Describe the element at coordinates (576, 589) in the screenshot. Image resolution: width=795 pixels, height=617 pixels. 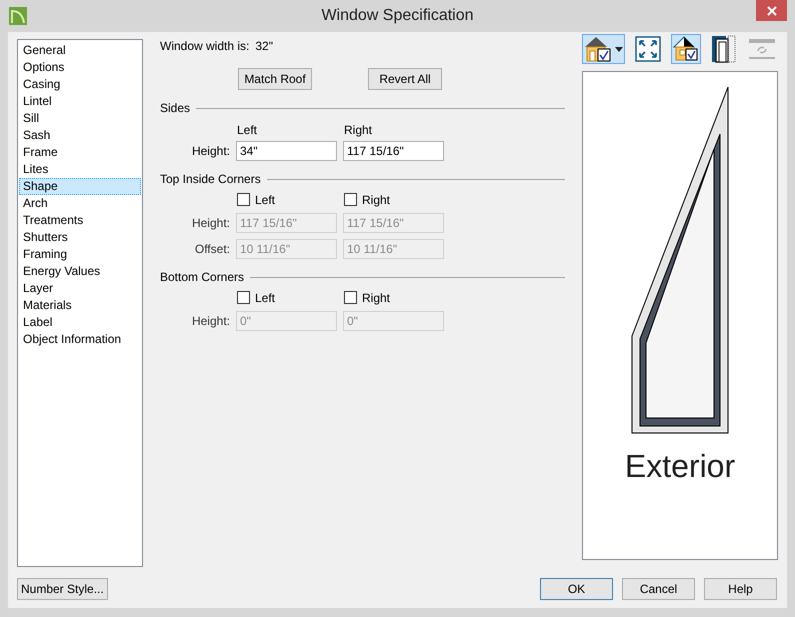
I see `dialog-button: OK` at that location.